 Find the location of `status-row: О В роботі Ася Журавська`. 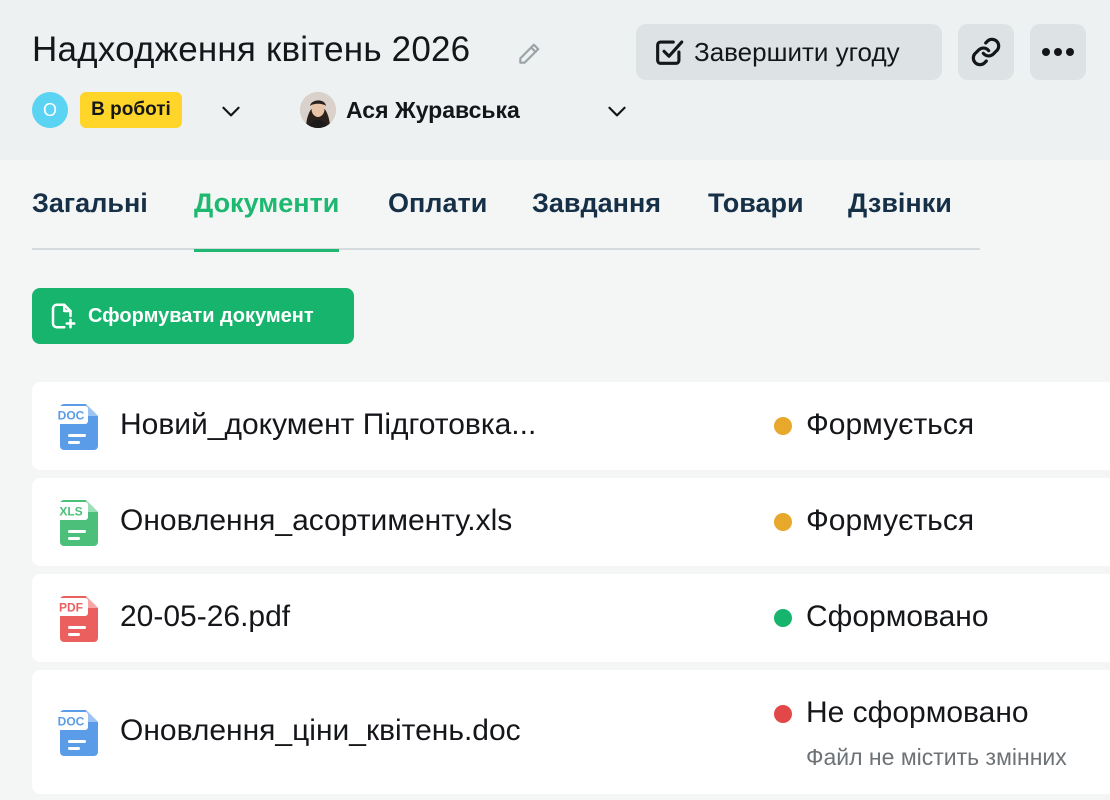

status-row: О В роботі Ася Журавська is located at coordinates (352, 110).